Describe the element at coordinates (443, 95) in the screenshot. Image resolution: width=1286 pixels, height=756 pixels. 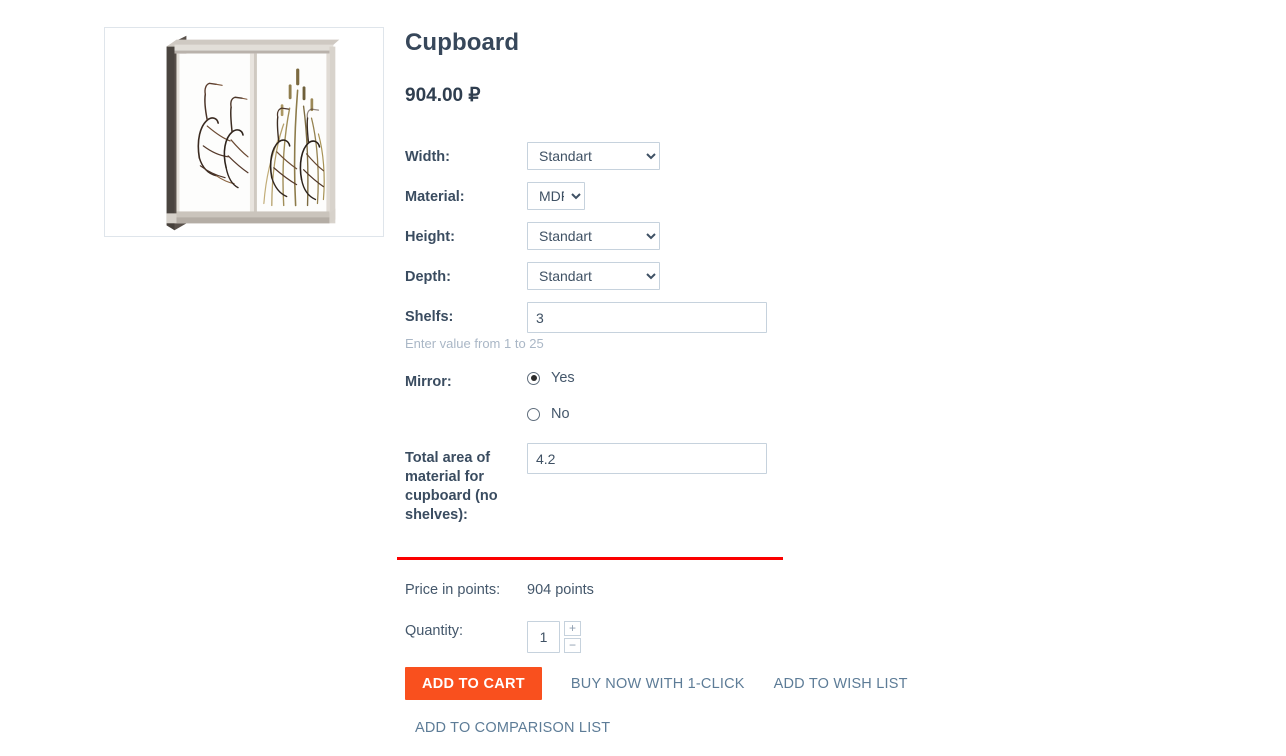
I see `product-price: 904.00 ₽` at that location.